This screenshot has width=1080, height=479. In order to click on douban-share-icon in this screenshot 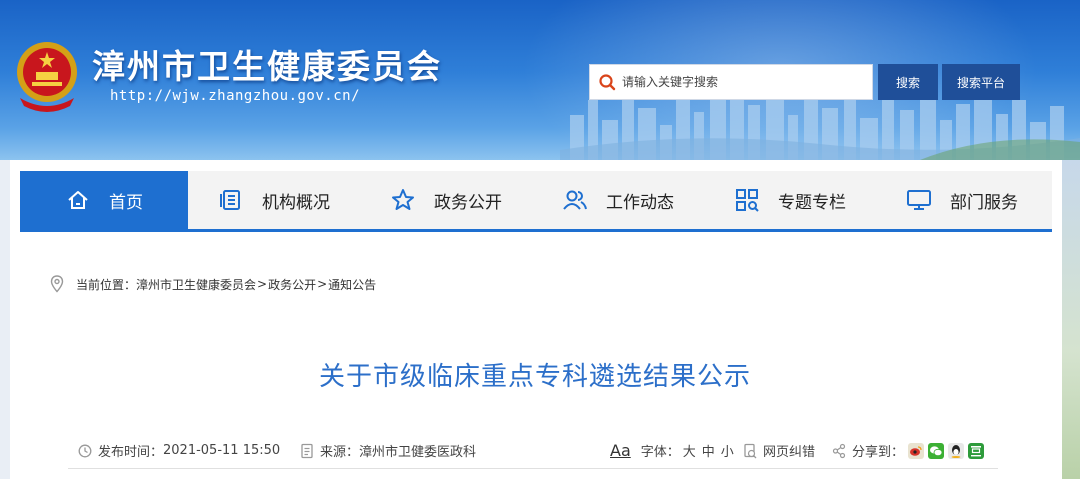, I will do `click(976, 450)`.